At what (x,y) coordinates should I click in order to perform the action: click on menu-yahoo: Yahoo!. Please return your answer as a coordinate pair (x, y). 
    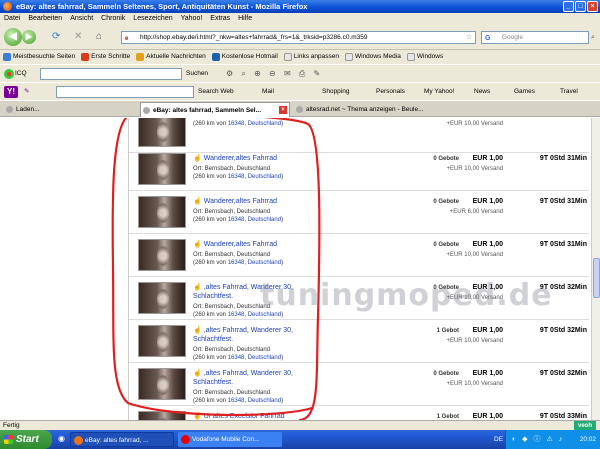
    Looking at the image, I should click on (192, 18).